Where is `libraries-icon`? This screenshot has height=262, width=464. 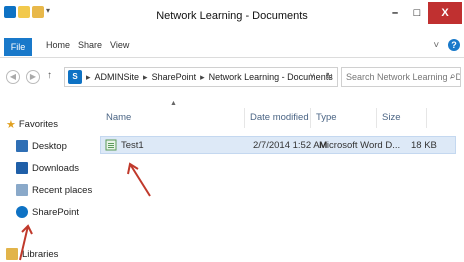 libraries-icon is located at coordinates (12, 254).